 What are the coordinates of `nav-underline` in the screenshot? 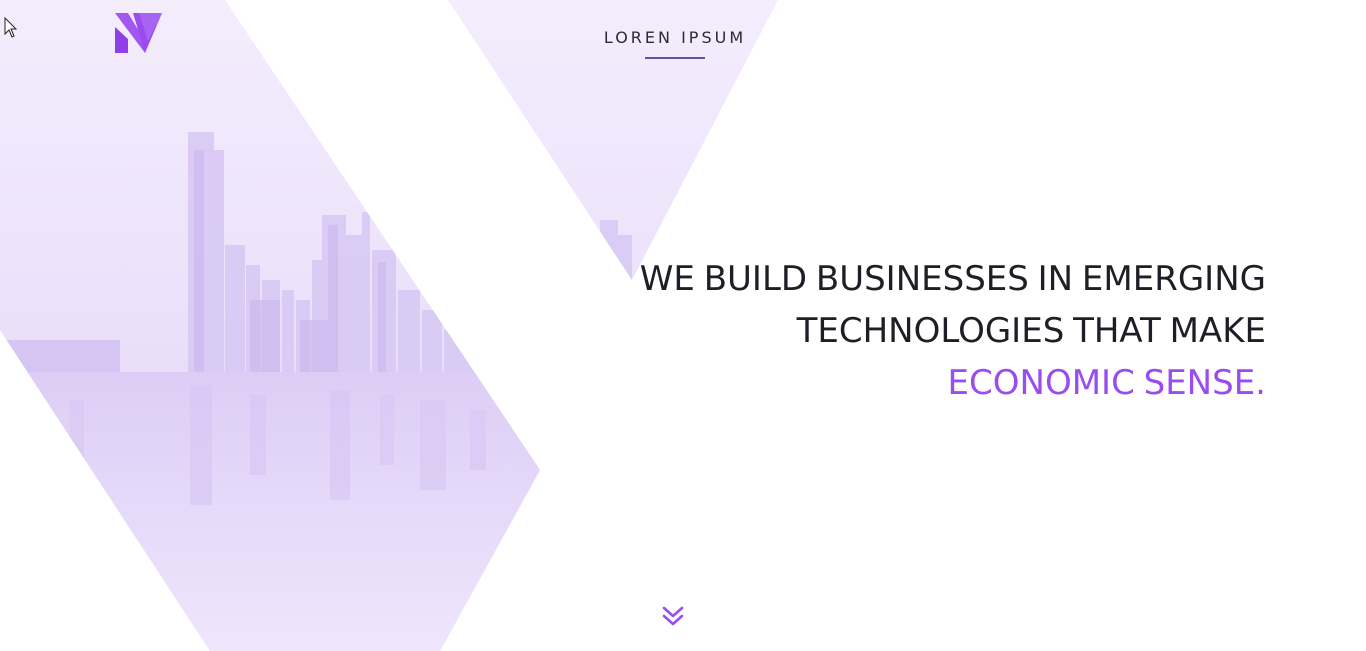 It's located at (675, 58).